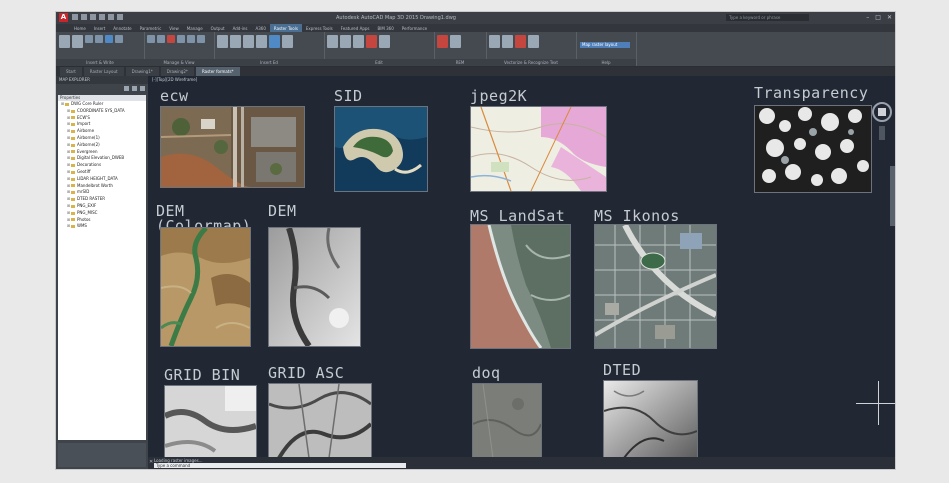 This screenshot has width=949, height=483. What do you see at coordinates (767, 17) in the screenshot?
I see `search-input: Type a keyword or phrase` at bounding box center [767, 17].